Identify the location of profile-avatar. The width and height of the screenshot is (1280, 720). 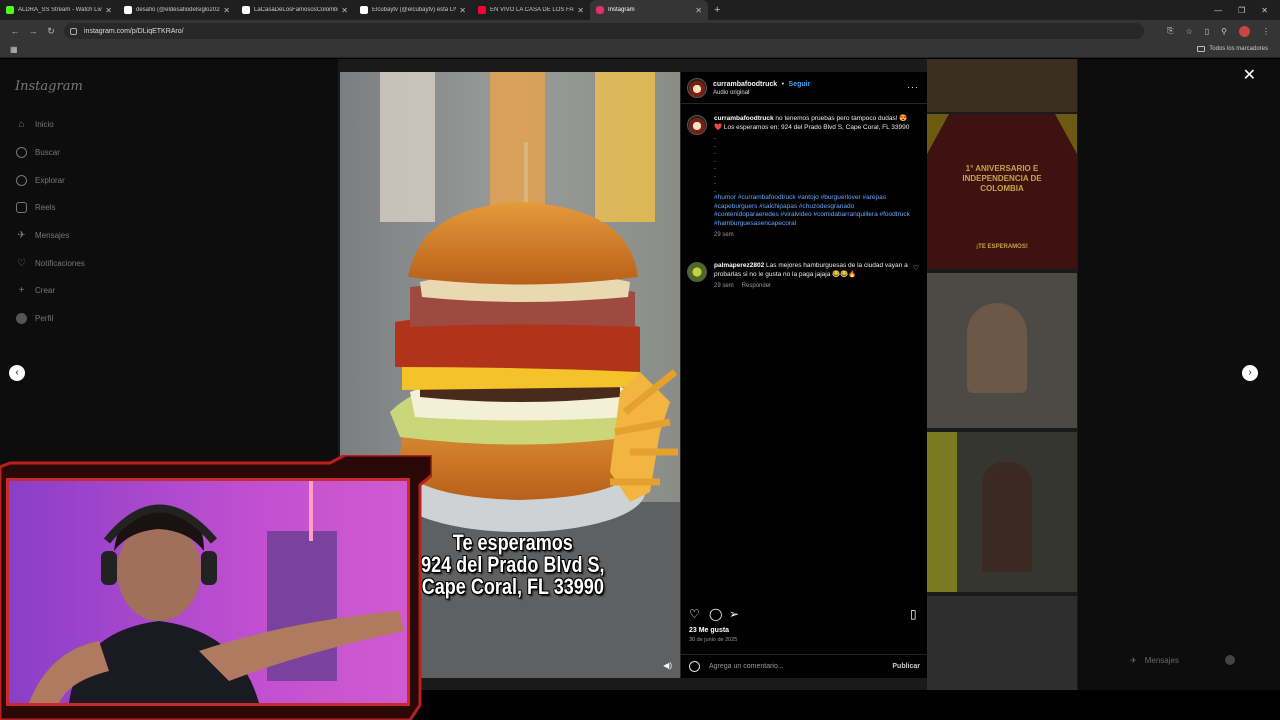
(1244, 31).